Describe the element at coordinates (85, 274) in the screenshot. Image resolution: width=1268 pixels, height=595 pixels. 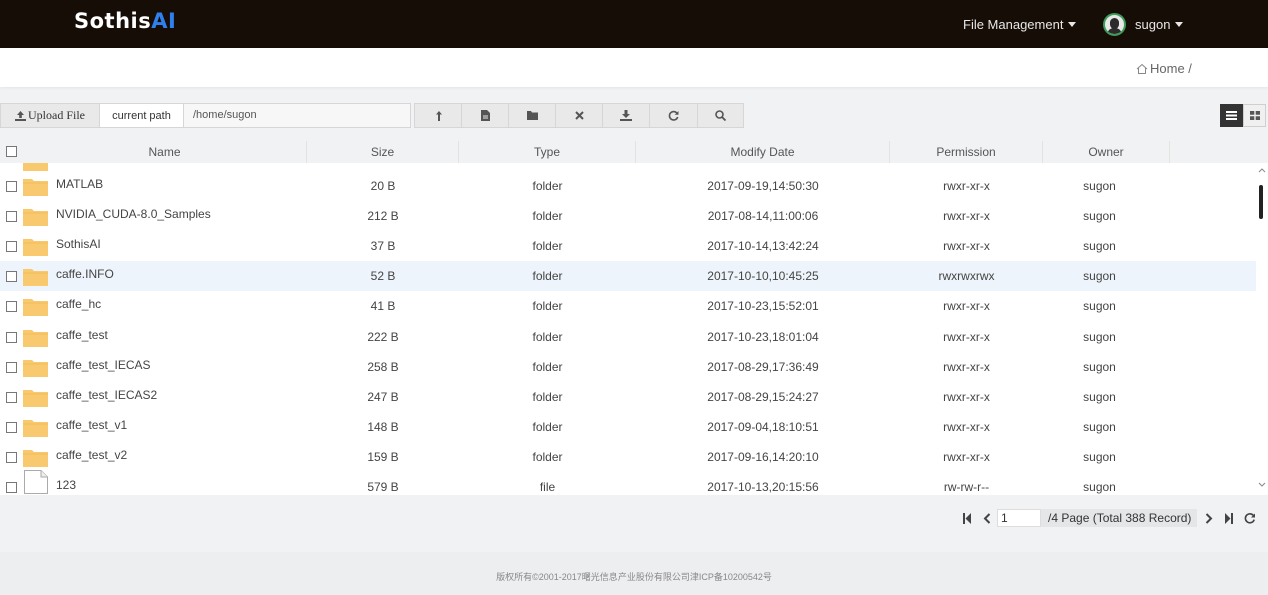
I see `file-name: caffe.INFO` at that location.